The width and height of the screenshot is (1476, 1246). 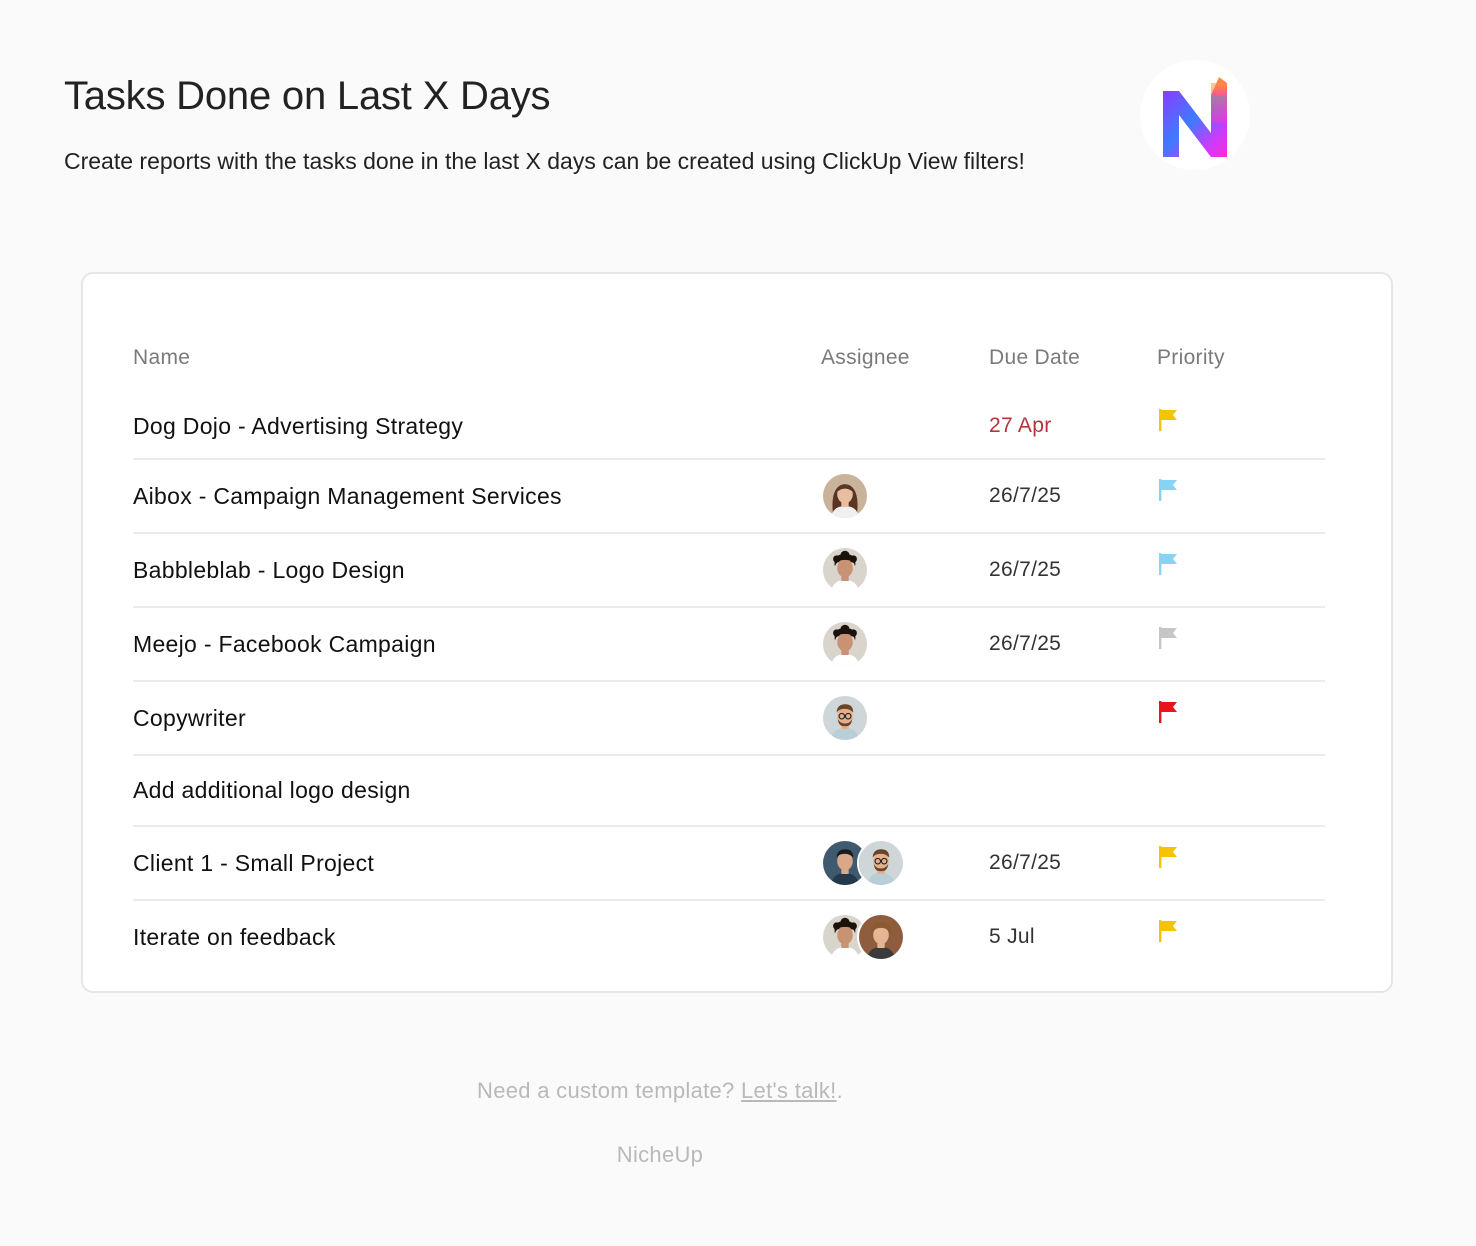 What do you see at coordinates (272, 790) in the screenshot?
I see `task-name: Add additional logo design` at bounding box center [272, 790].